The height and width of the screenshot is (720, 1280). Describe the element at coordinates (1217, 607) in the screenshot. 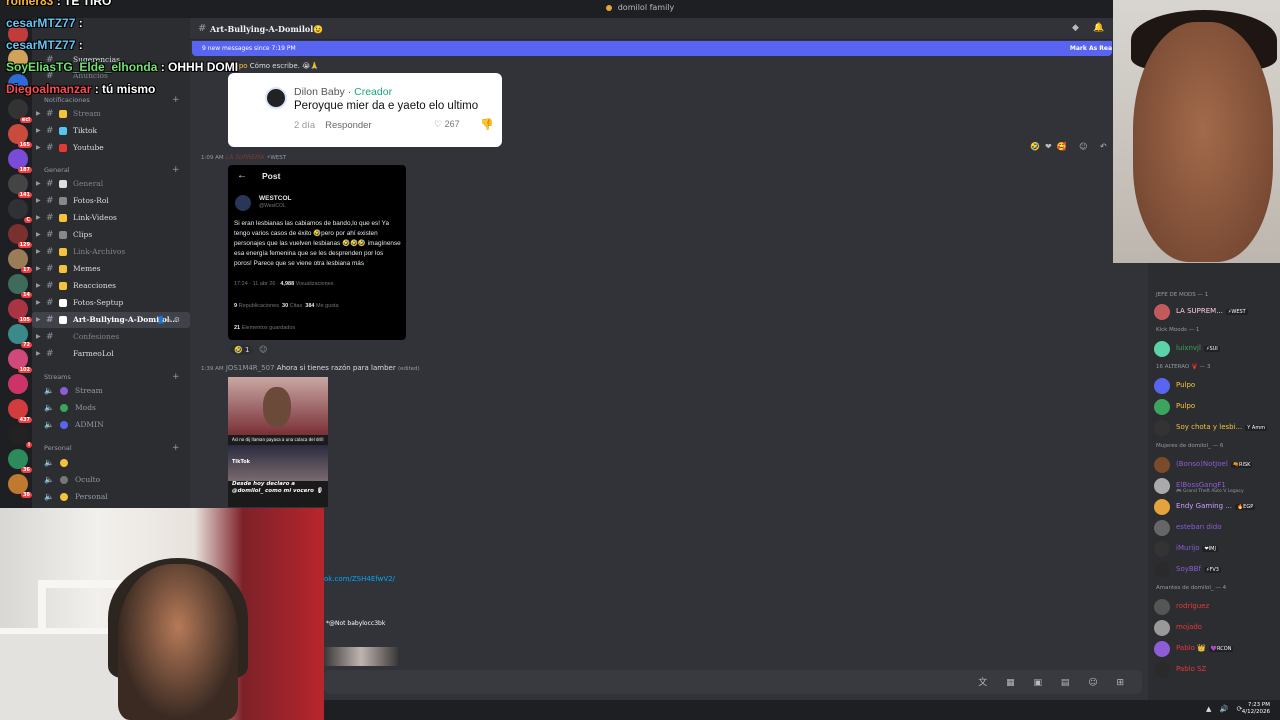

I see `member-item: rodriguez` at that location.